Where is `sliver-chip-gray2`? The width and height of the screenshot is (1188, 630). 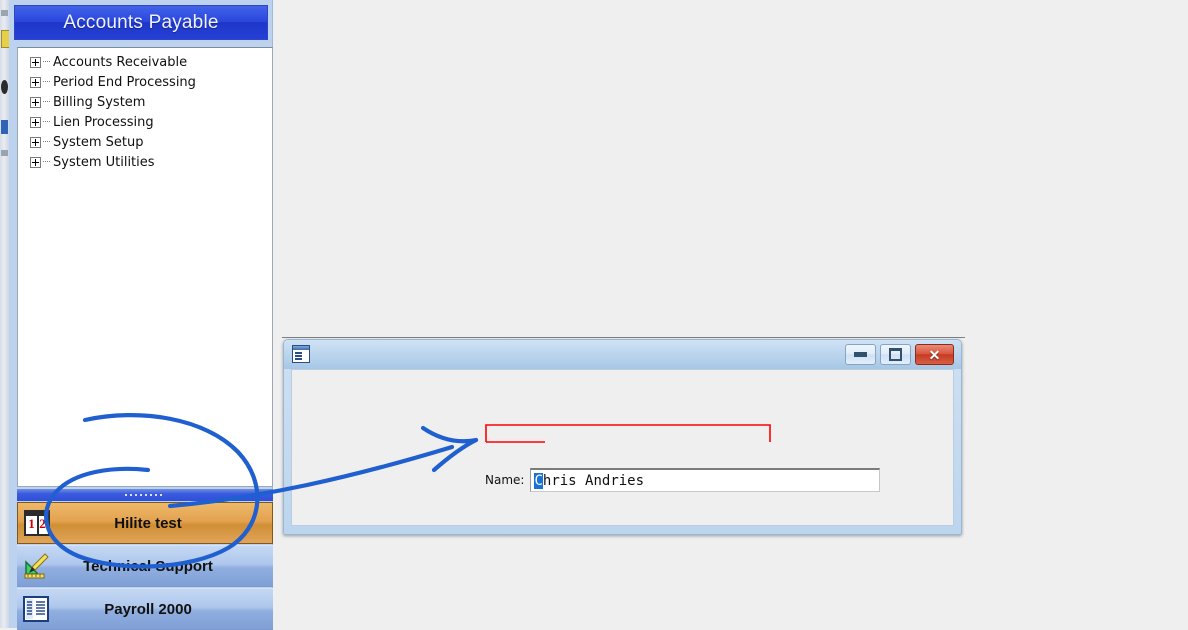 sliver-chip-gray2 is located at coordinates (4, 13).